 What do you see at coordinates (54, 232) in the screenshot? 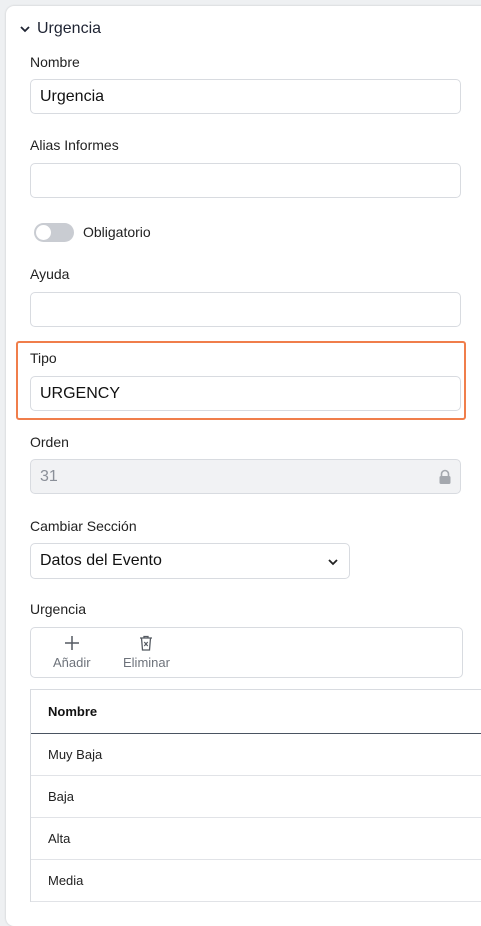
I see `obligatorio-toggle` at bounding box center [54, 232].